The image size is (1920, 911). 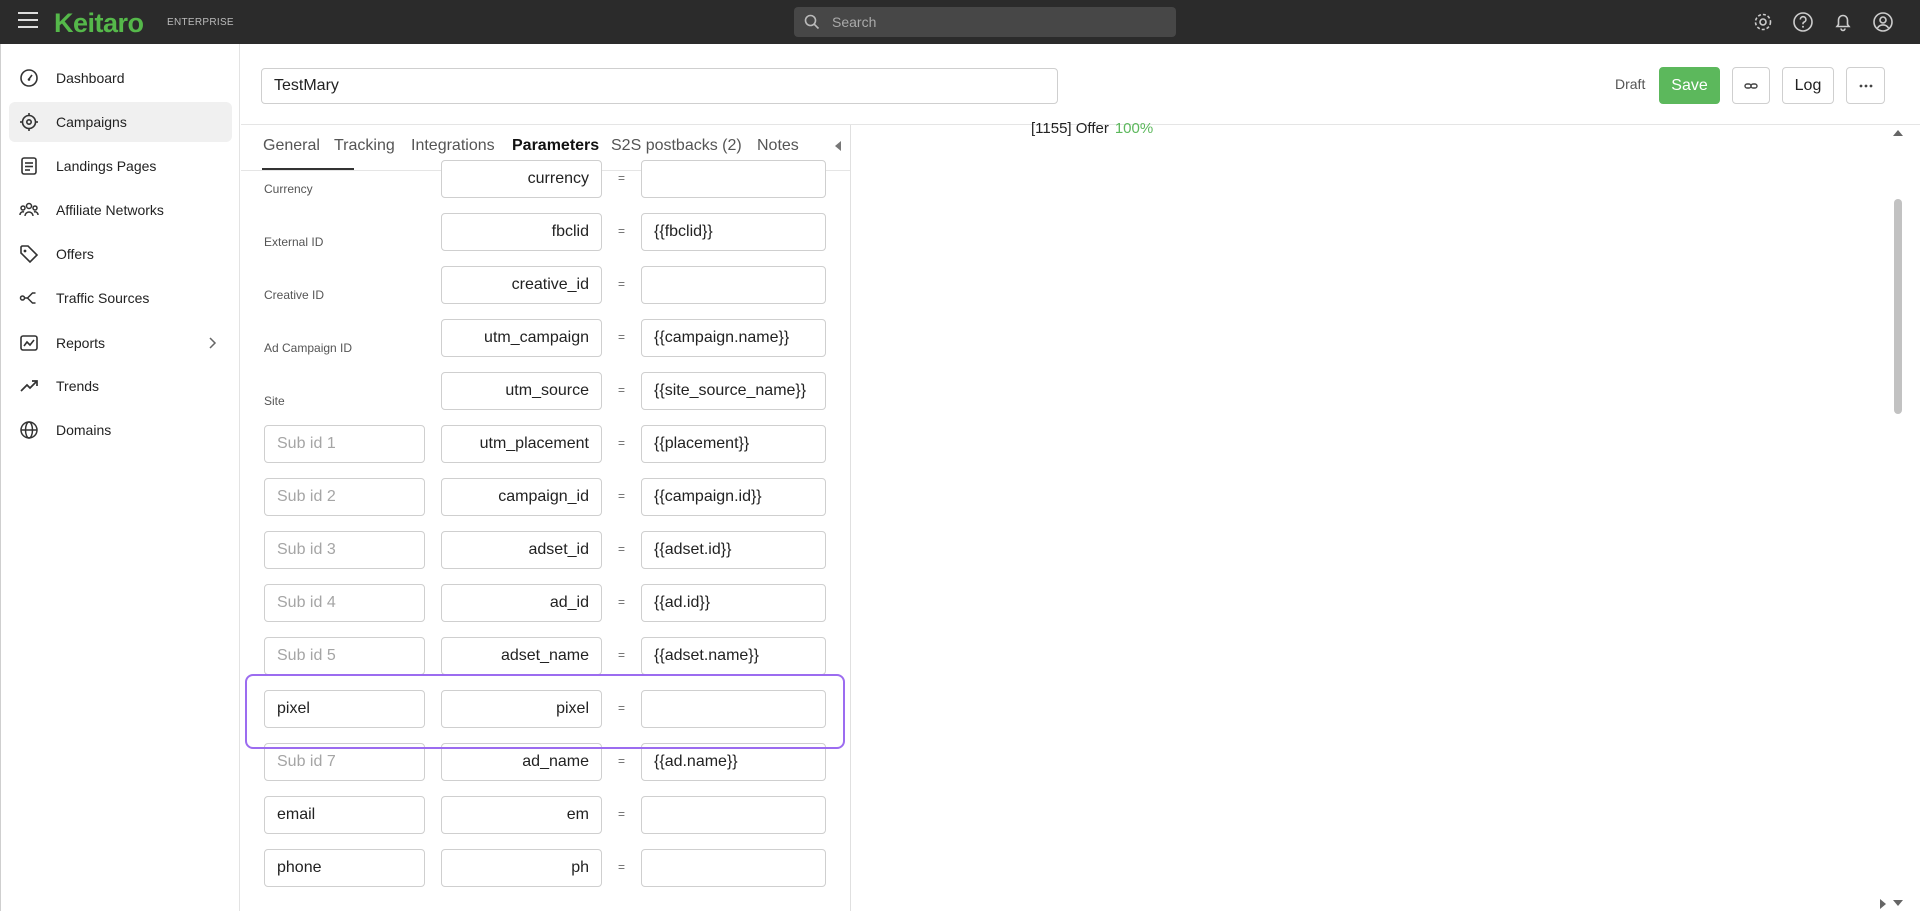 What do you see at coordinates (364, 146) in the screenshot?
I see `tab-tracking: Tracking` at bounding box center [364, 146].